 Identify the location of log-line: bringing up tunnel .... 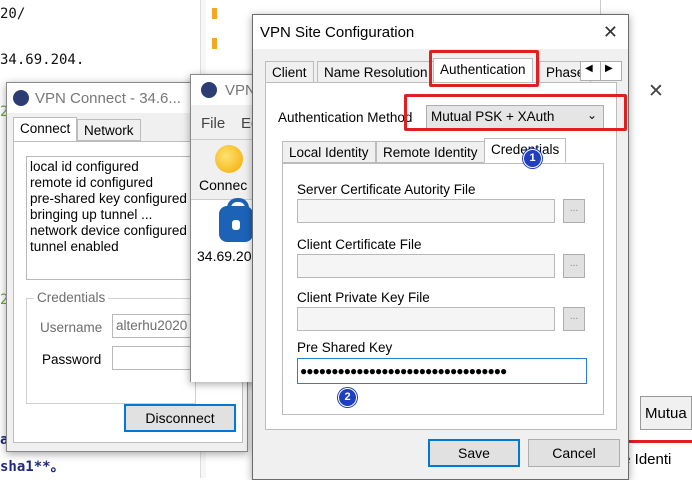
(91, 214).